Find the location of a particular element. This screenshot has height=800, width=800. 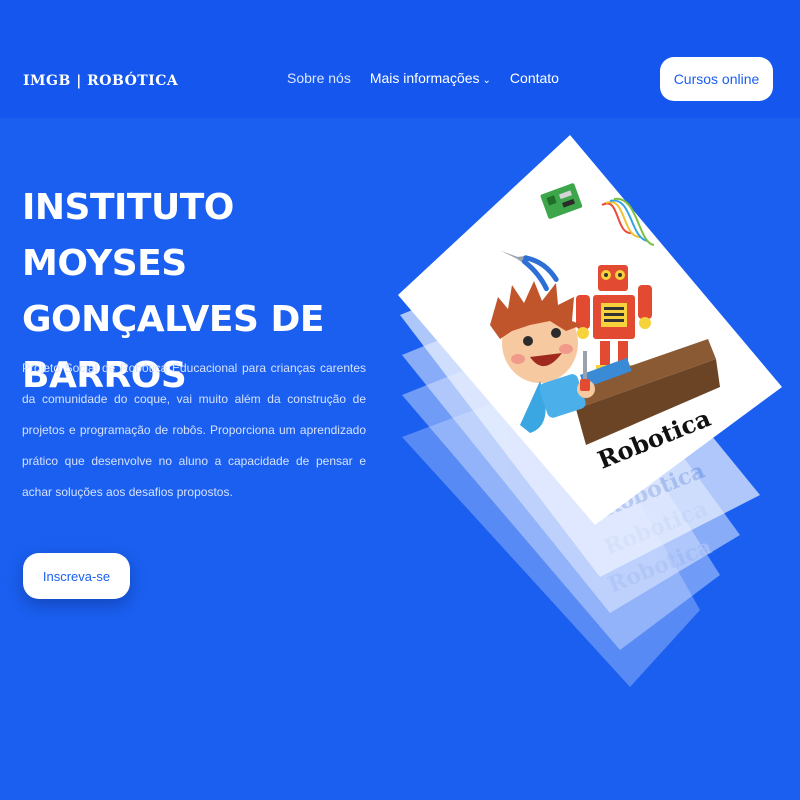

nav-item-label: Mais informações is located at coordinates (424, 78).